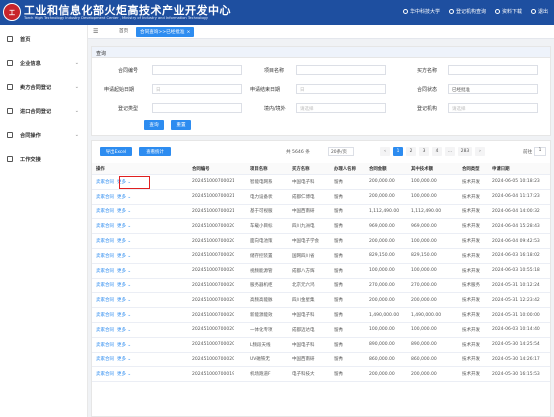 The height and width of the screenshot is (417, 554). Describe the element at coordinates (213, 182) in the screenshot. I see `cell-no: 20245100070002122` at that location.